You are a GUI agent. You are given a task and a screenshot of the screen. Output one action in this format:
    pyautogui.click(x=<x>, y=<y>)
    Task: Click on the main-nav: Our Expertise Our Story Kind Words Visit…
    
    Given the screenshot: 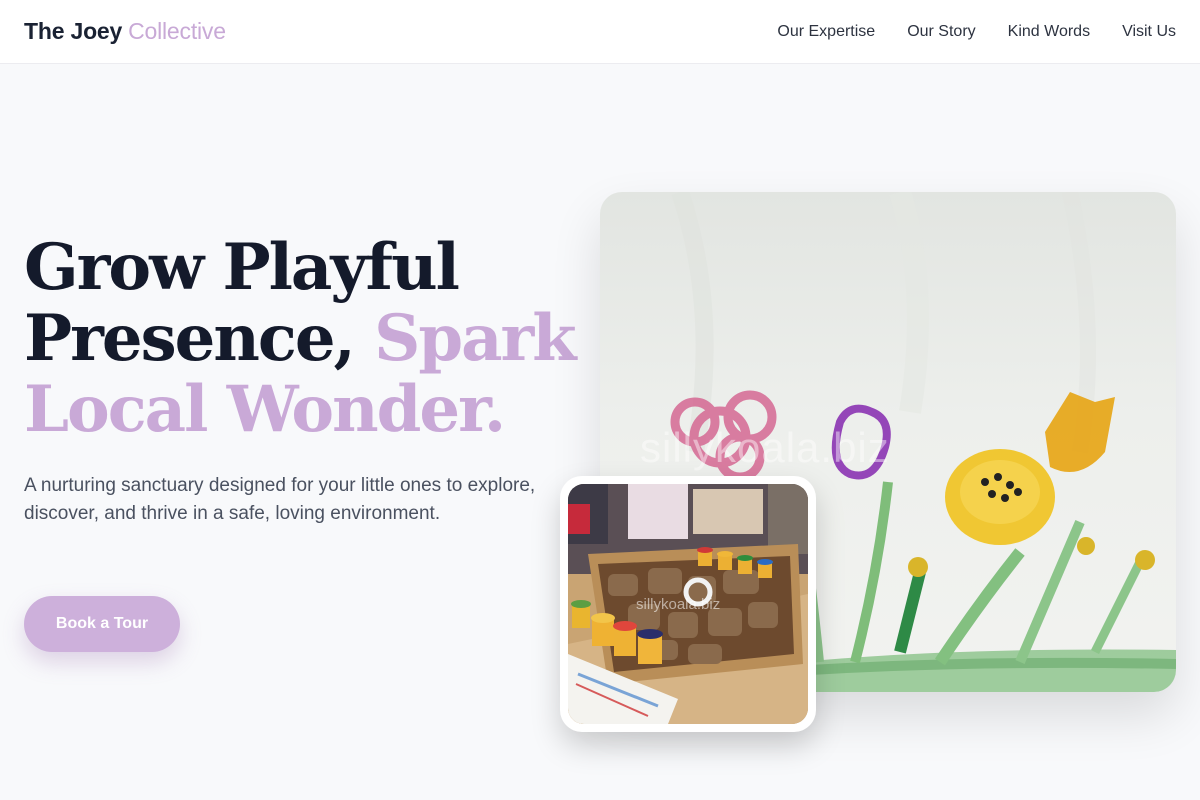 What is the action you would take?
    pyautogui.click(x=976, y=32)
    